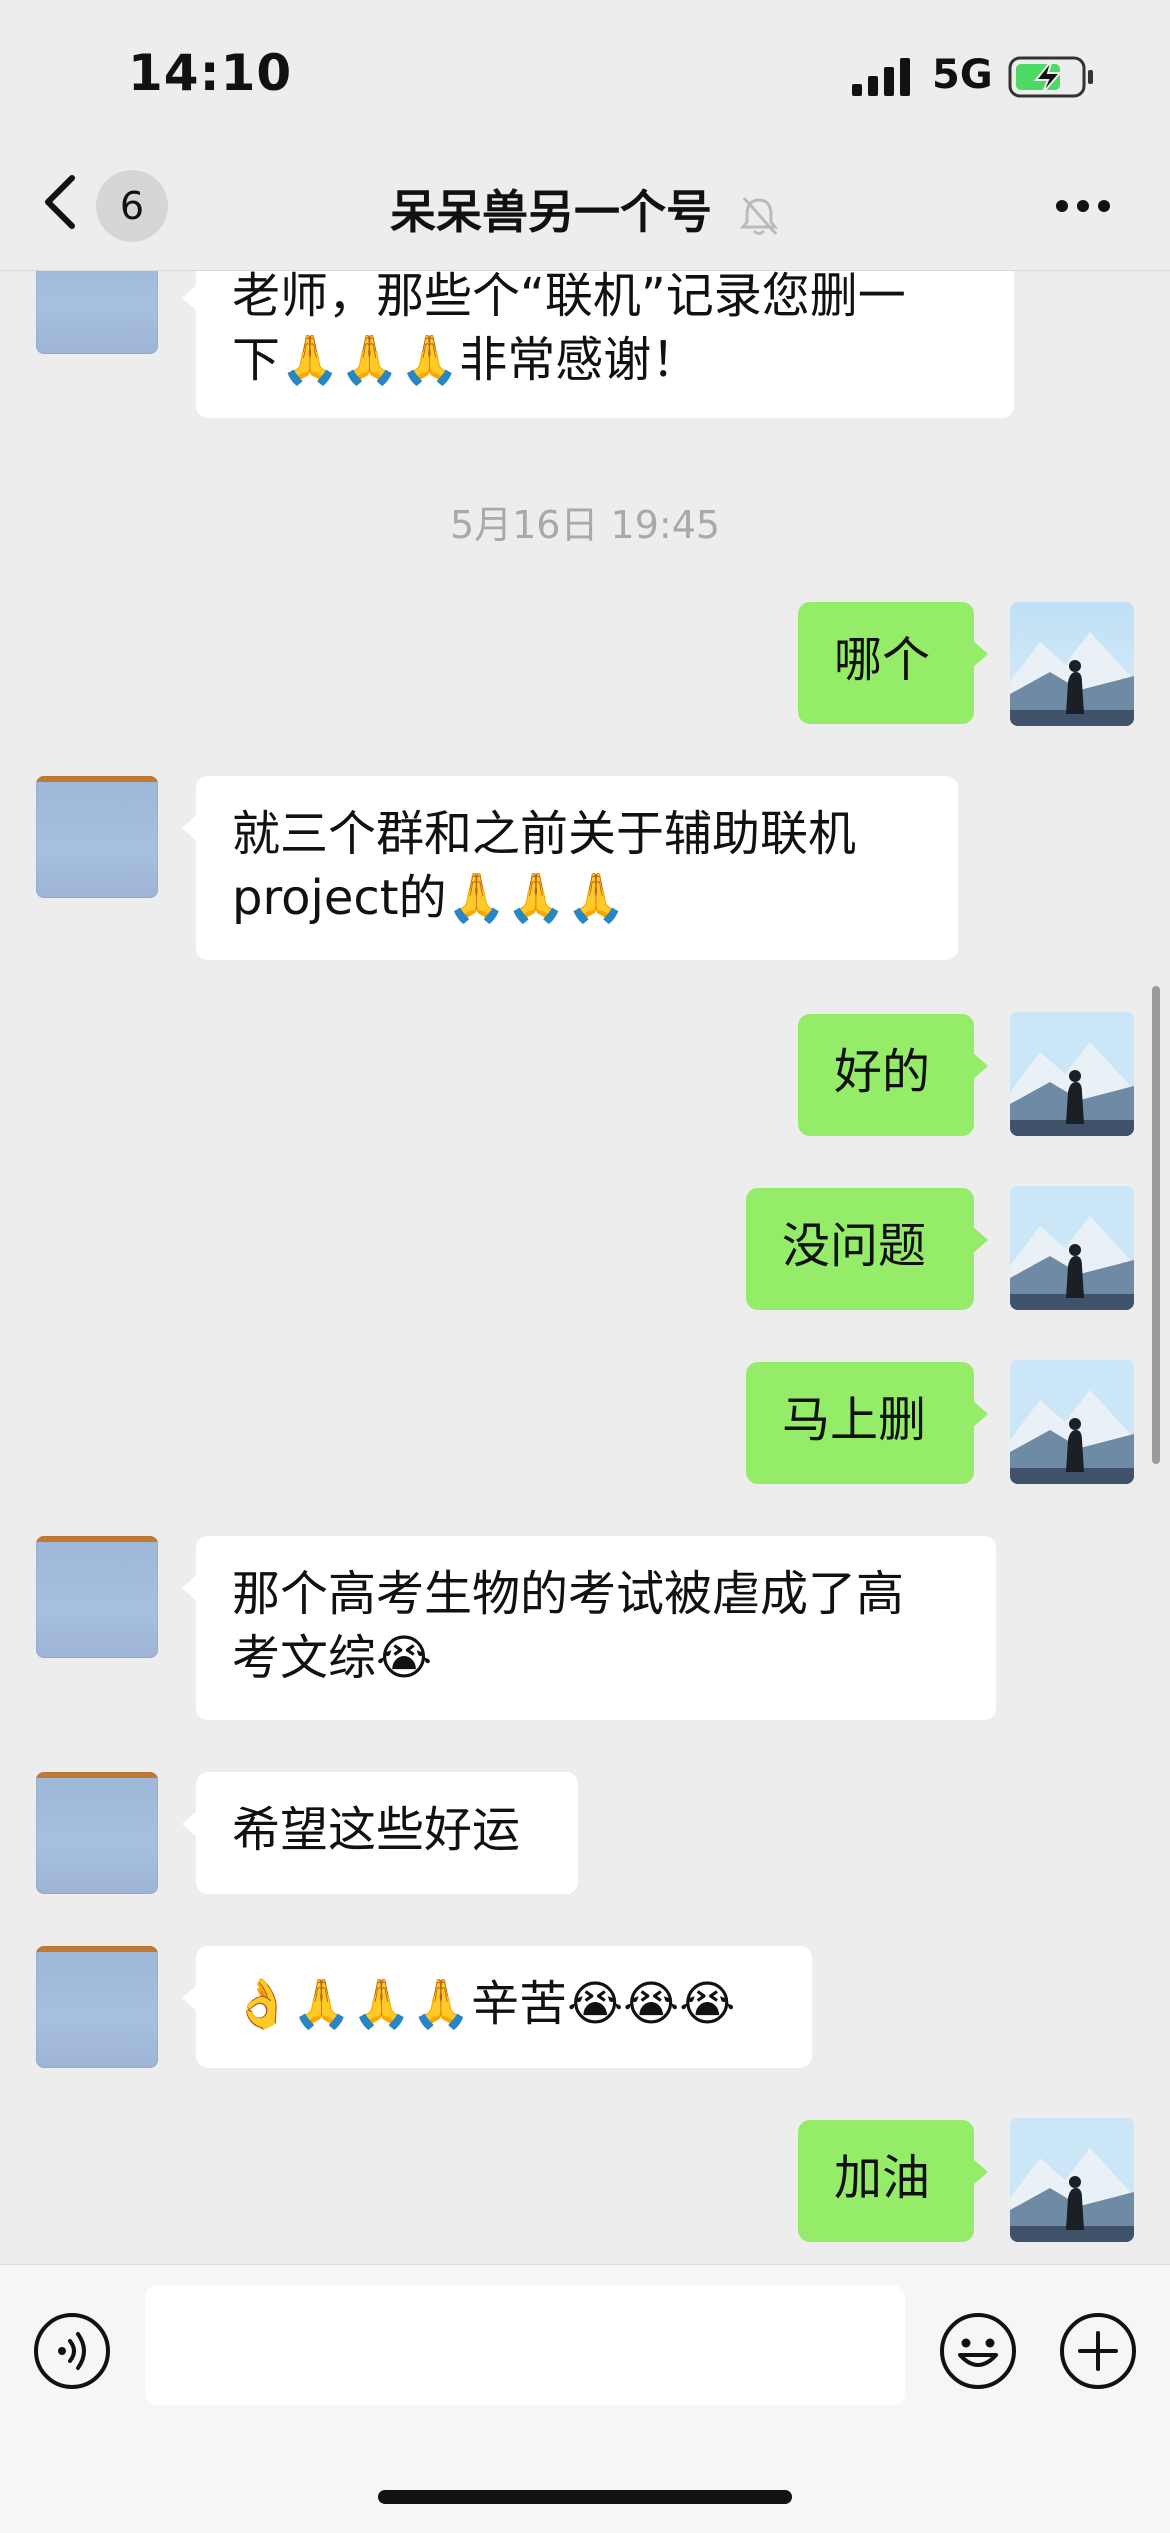 The height and width of the screenshot is (2533, 1170). What do you see at coordinates (568, 1594) in the screenshot?
I see `message-text-line: 那个高考生物的考试被虐成了高` at bounding box center [568, 1594].